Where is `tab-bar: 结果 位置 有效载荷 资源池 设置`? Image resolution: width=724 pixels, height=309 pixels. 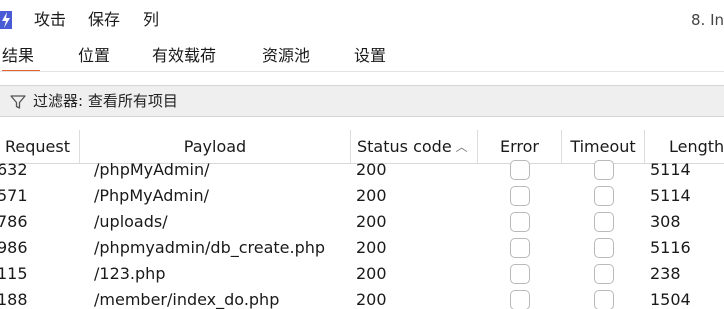 tab-bar: 结果 位置 有效载荷 资源池 设置 is located at coordinates (362, 56).